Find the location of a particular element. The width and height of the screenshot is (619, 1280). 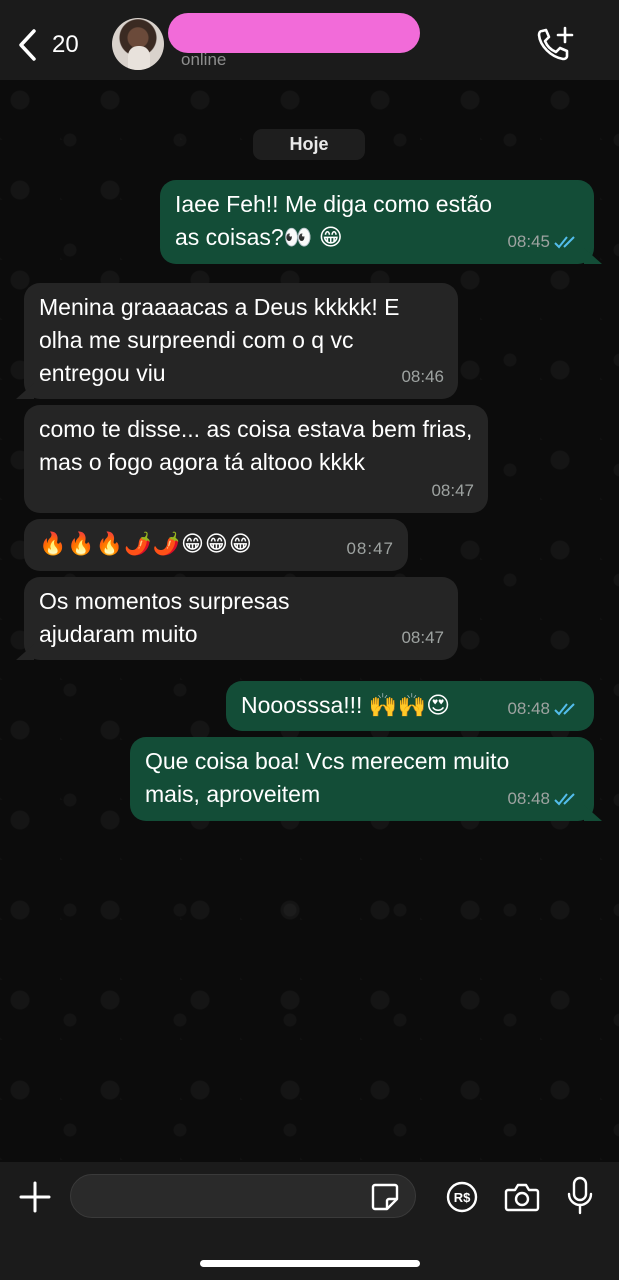

date-separator: Hoje is located at coordinates (309, 144).